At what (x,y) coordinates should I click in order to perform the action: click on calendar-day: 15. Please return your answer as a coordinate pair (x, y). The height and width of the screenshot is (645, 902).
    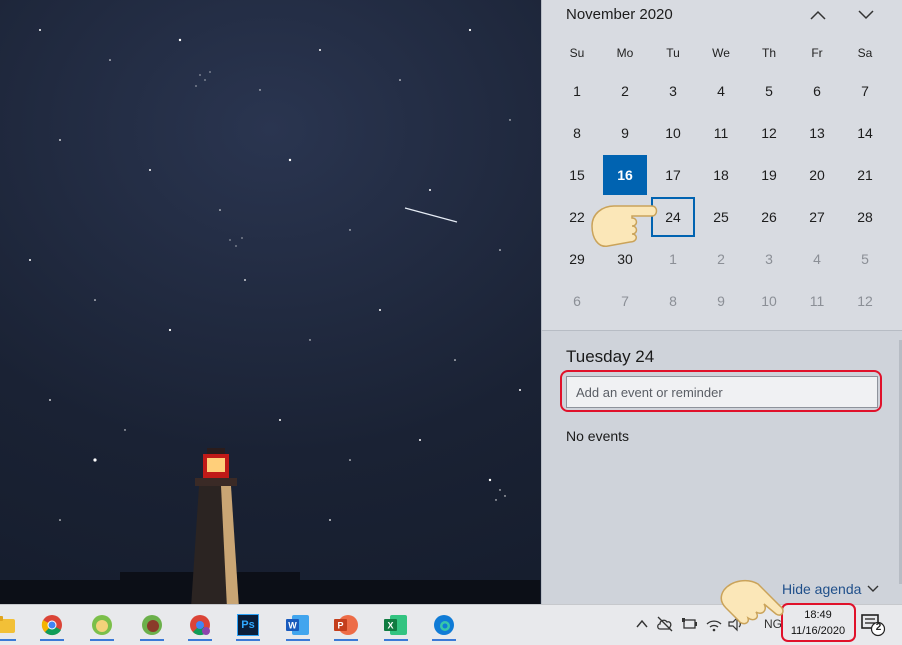
    Looking at the image, I should click on (577, 175).